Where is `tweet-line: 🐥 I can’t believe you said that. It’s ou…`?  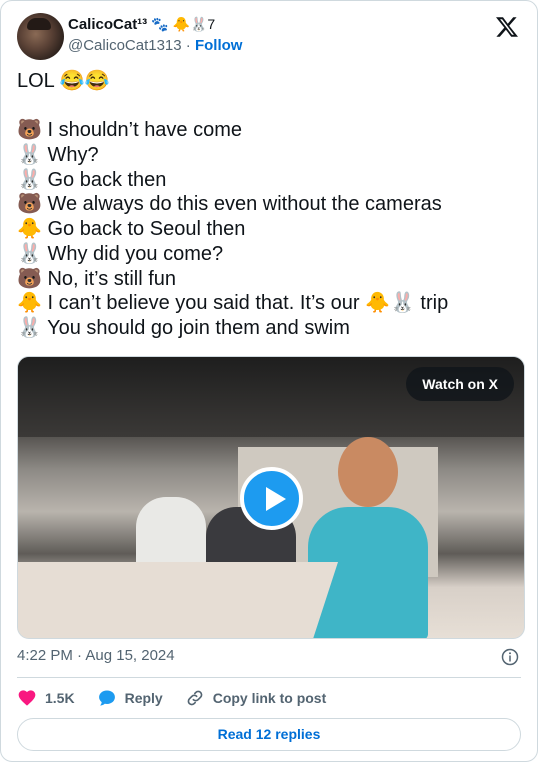 tweet-line: 🐥 I can’t believe you said that. It’s ou… is located at coordinates (233, 303).